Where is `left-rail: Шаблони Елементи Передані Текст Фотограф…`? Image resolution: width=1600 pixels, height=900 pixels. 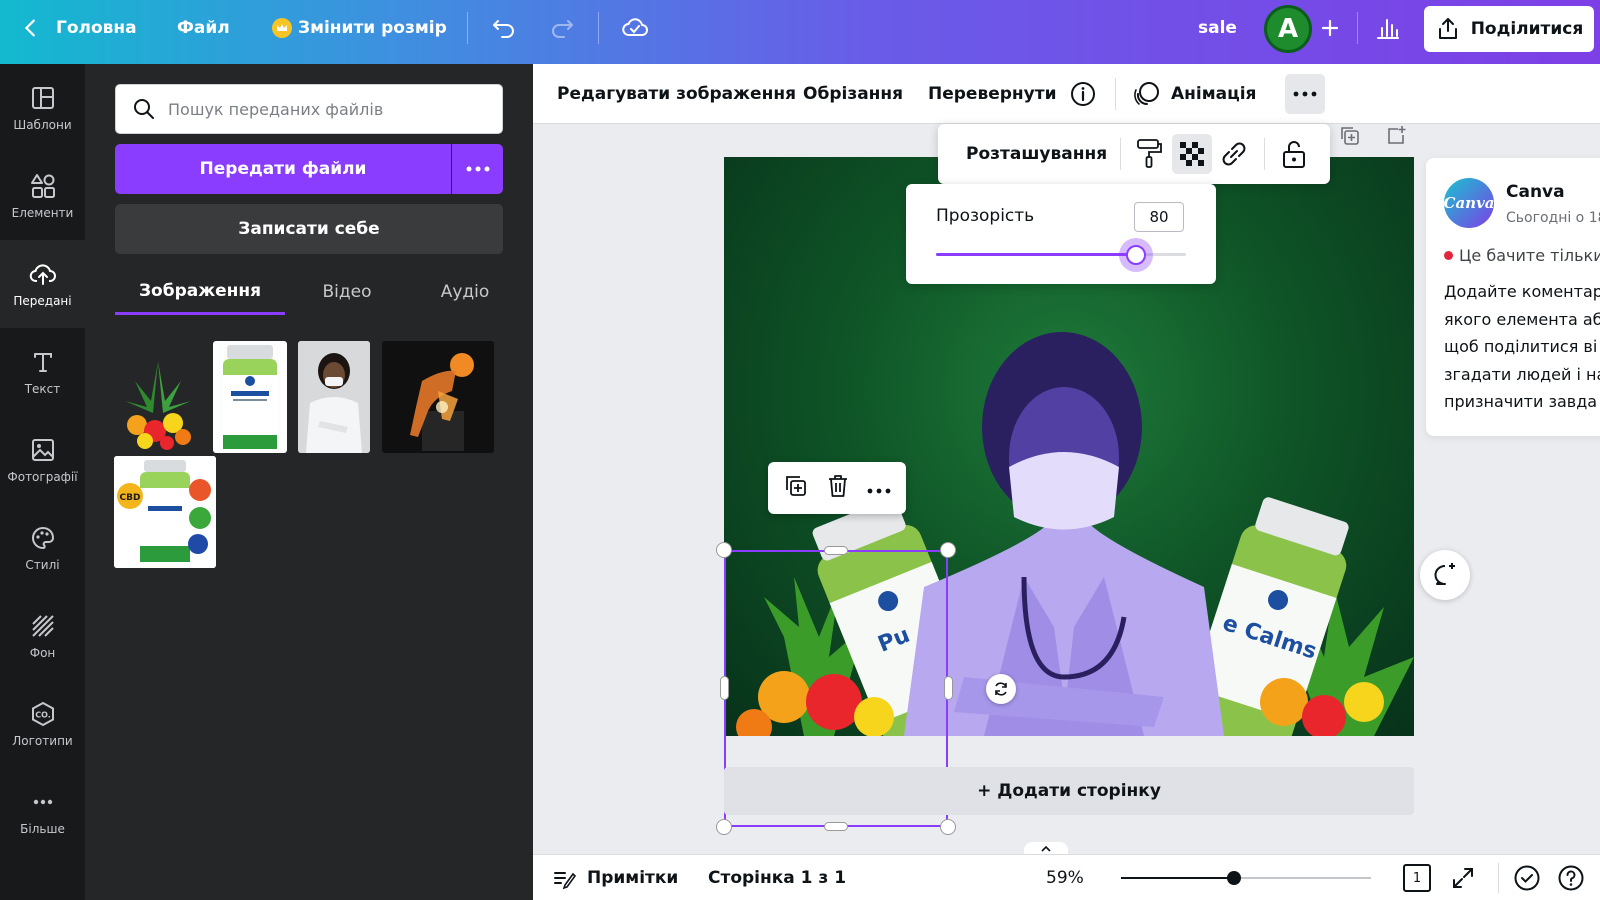 left-rail: Шаблони Елементи Передані Текст Фотограф… is located at coordinates (42, 482).